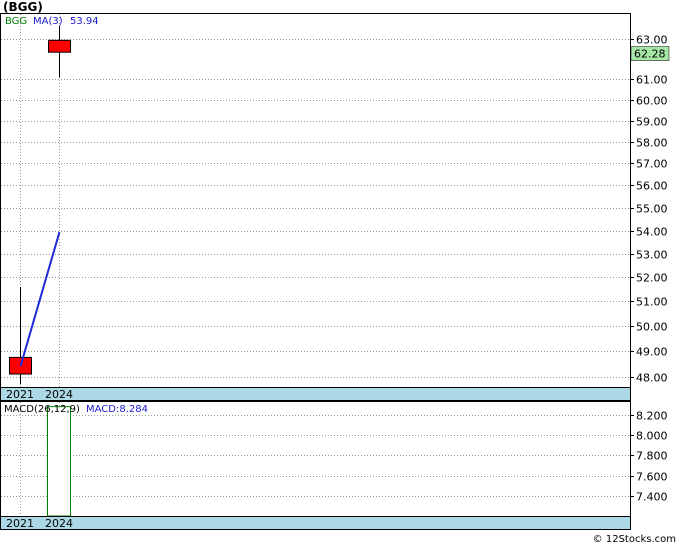  I want to click on macd-legend-label: MACD(26,12,9), so click(42, 409).